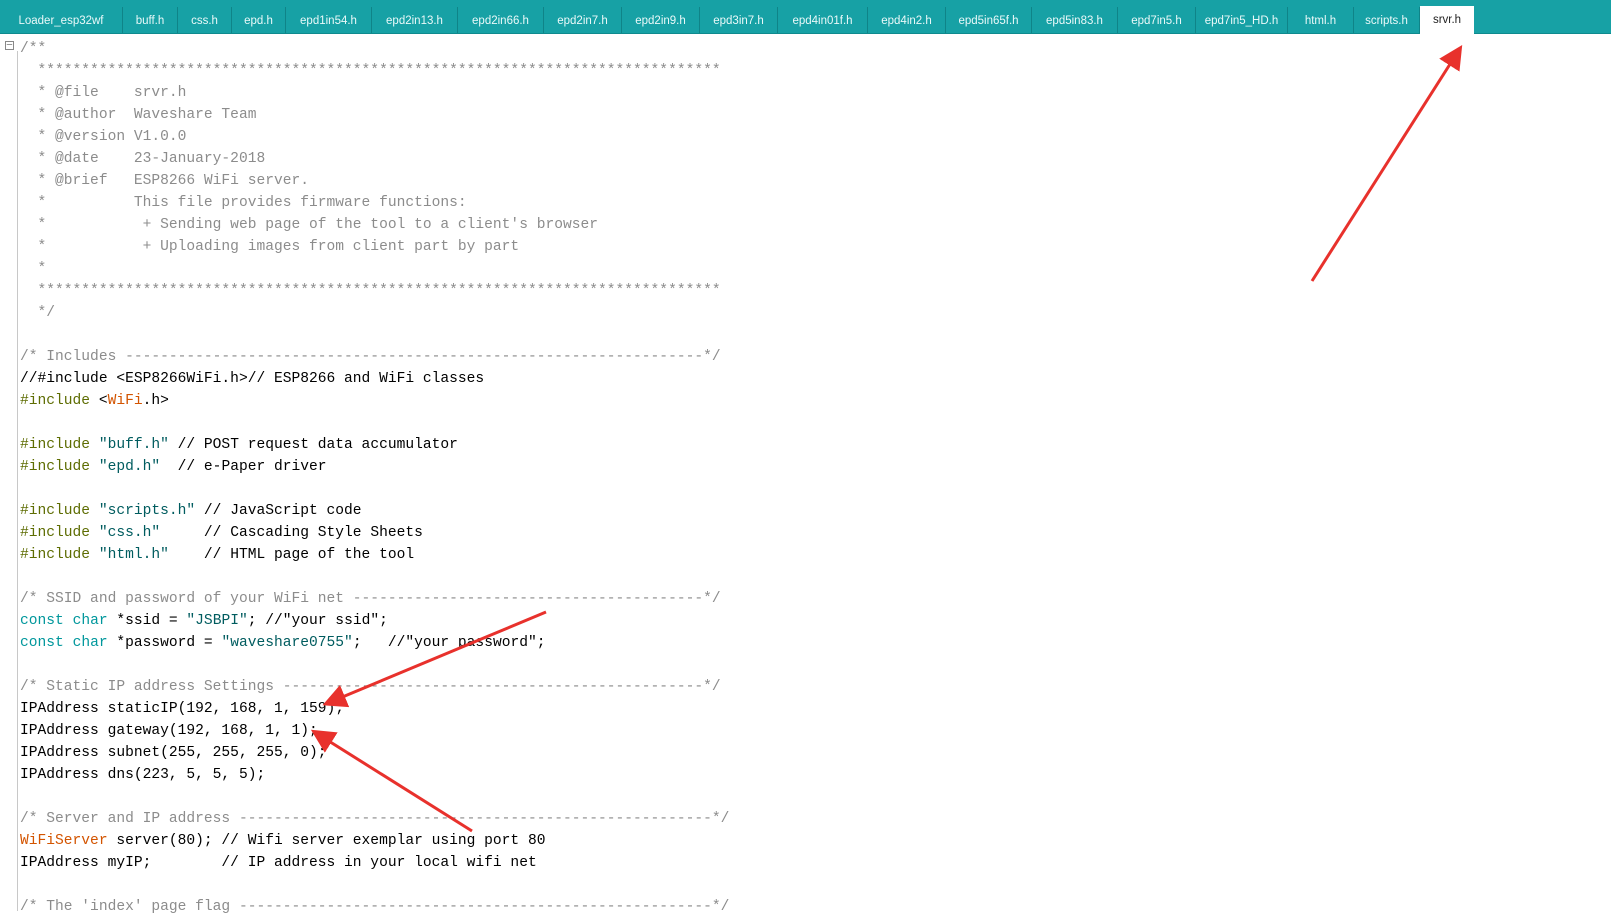 Image resolution: width=1611 pixels, height=918 pixels. Describe the element at coordinates (823, 20) in the screenshot. I see `tab-epd4in01f-h: epd4in01f.h` at that location.